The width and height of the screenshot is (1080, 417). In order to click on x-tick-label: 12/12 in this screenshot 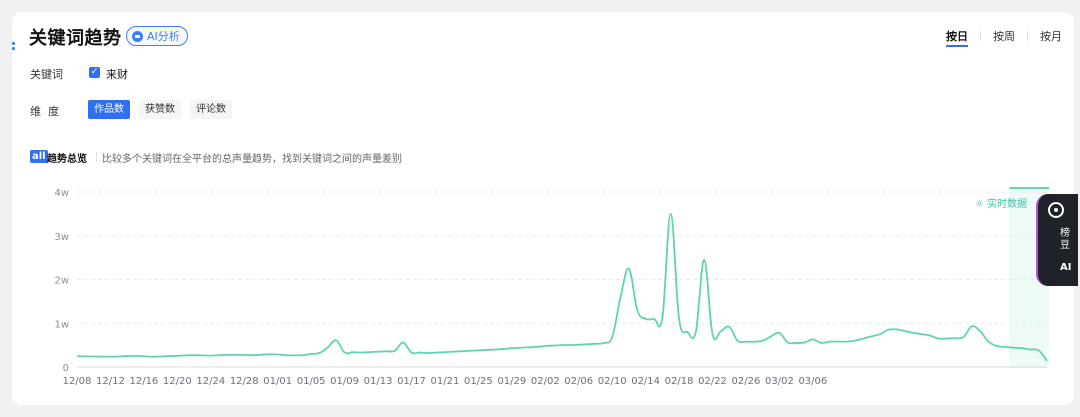, I will do `click(110, 381)`.